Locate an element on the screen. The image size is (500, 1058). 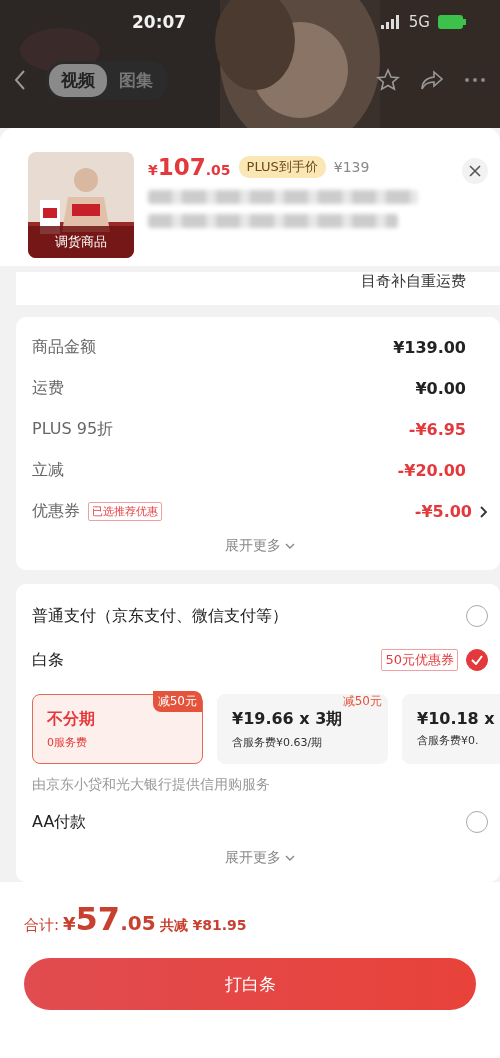
product-price: ¥107.05 is located at coordinates (189, 167).